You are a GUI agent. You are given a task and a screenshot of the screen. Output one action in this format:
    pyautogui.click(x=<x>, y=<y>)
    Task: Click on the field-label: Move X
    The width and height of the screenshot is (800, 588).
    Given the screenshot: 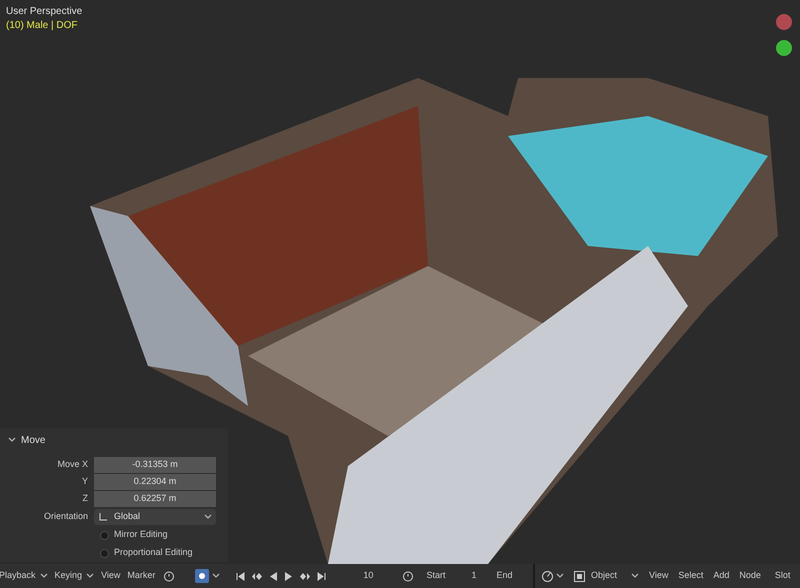 What is the action you would take?
    pyautogui.click(x=72, y=464)
    